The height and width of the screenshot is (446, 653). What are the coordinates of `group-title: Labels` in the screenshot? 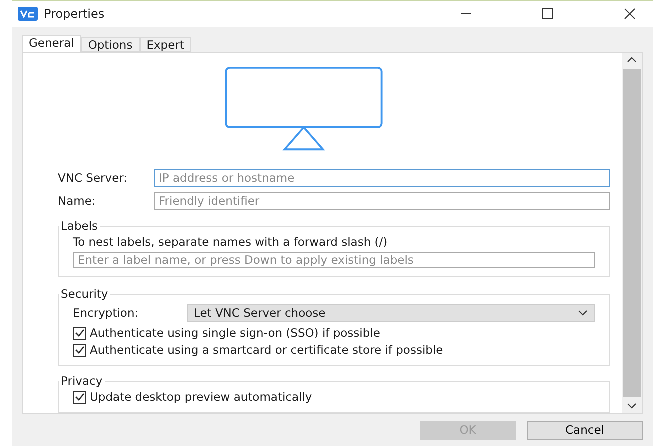 It's located at (80, 226).